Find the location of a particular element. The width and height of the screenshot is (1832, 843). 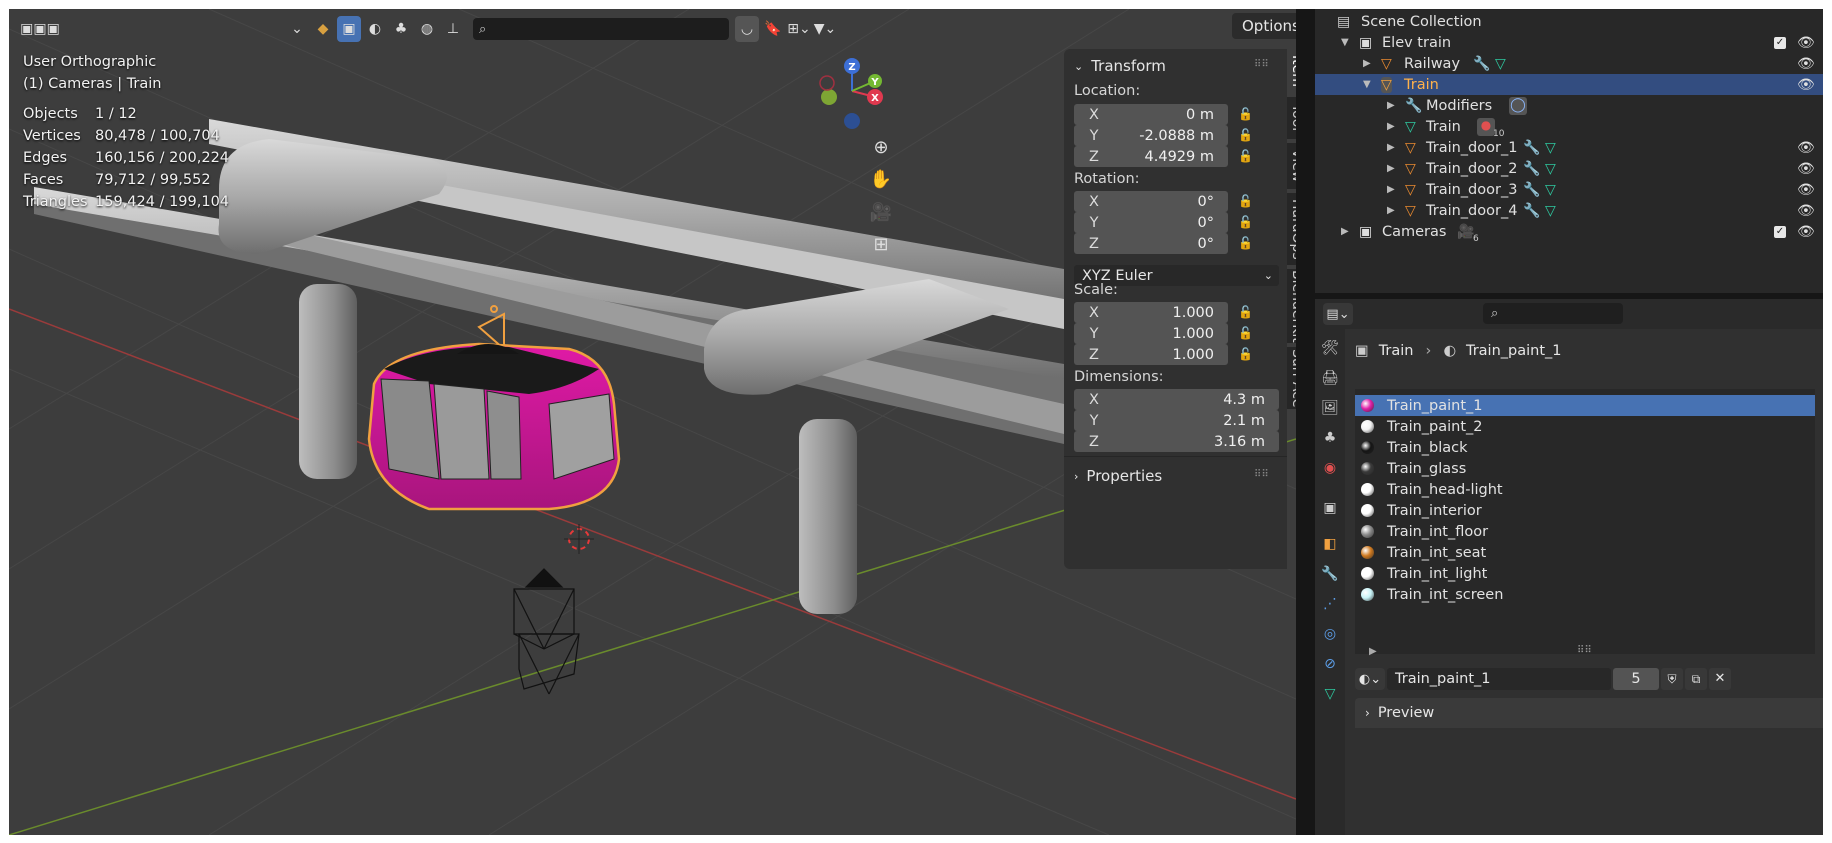

hierarchy-icon: ⊞⌄ is located at coordinates (799, 29).